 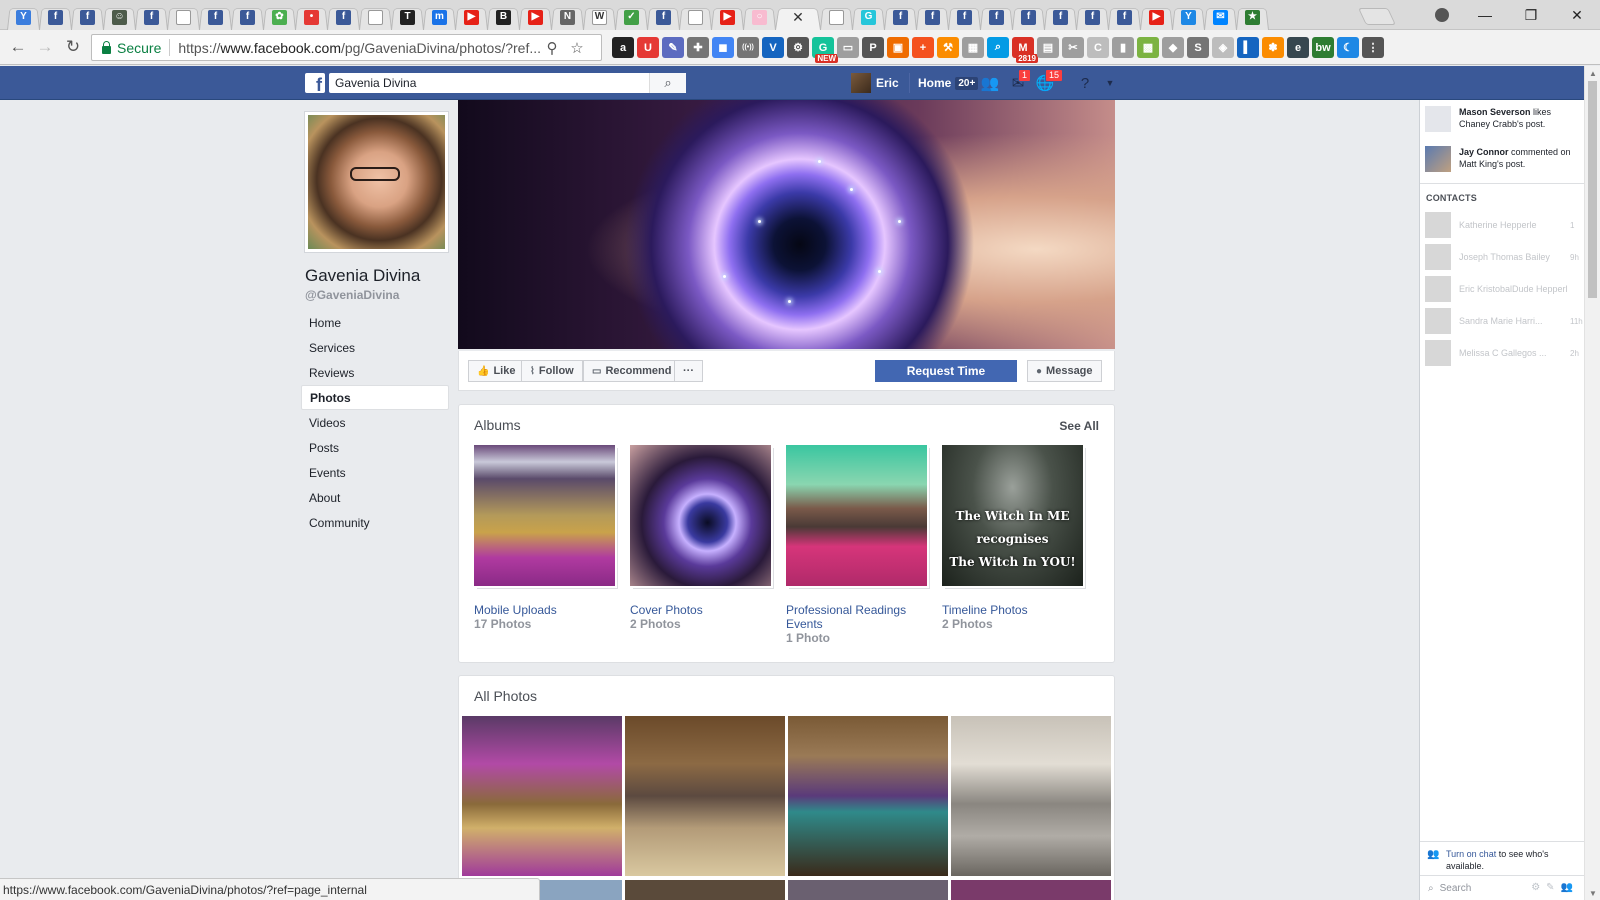 What do you see at coordinates (873, 47) in the screenshot?
I see `pinterest-icon: P` at bounding box center [873, 47].